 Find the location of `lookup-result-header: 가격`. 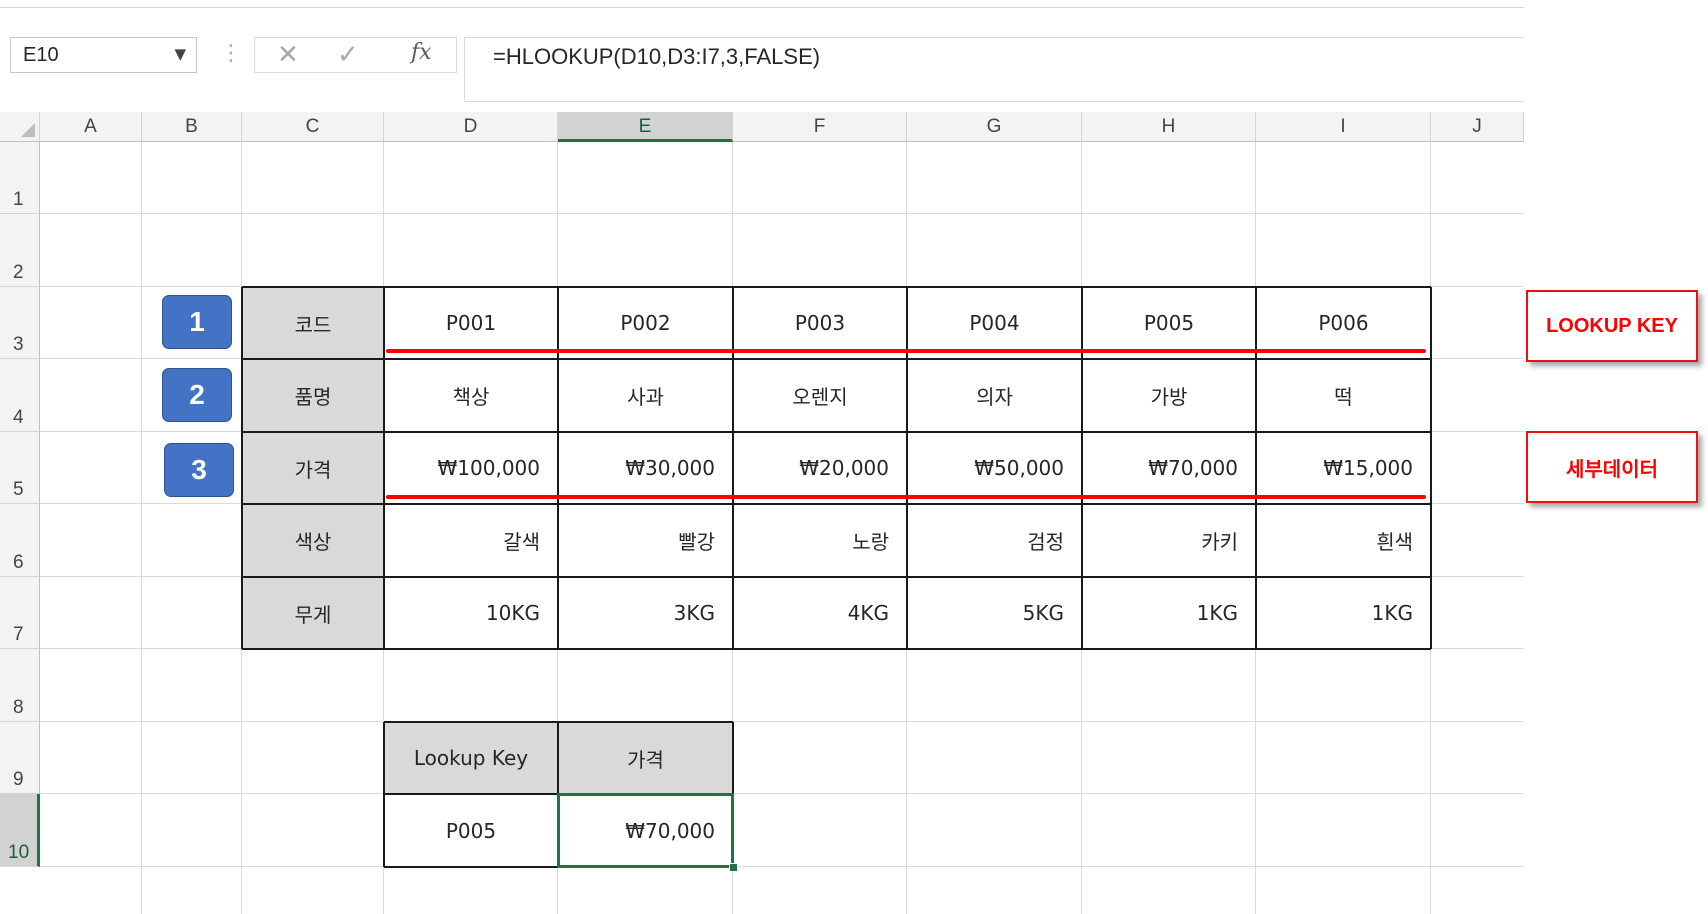

lookup-result-header: 가격 is located at coordinates (645, 758).